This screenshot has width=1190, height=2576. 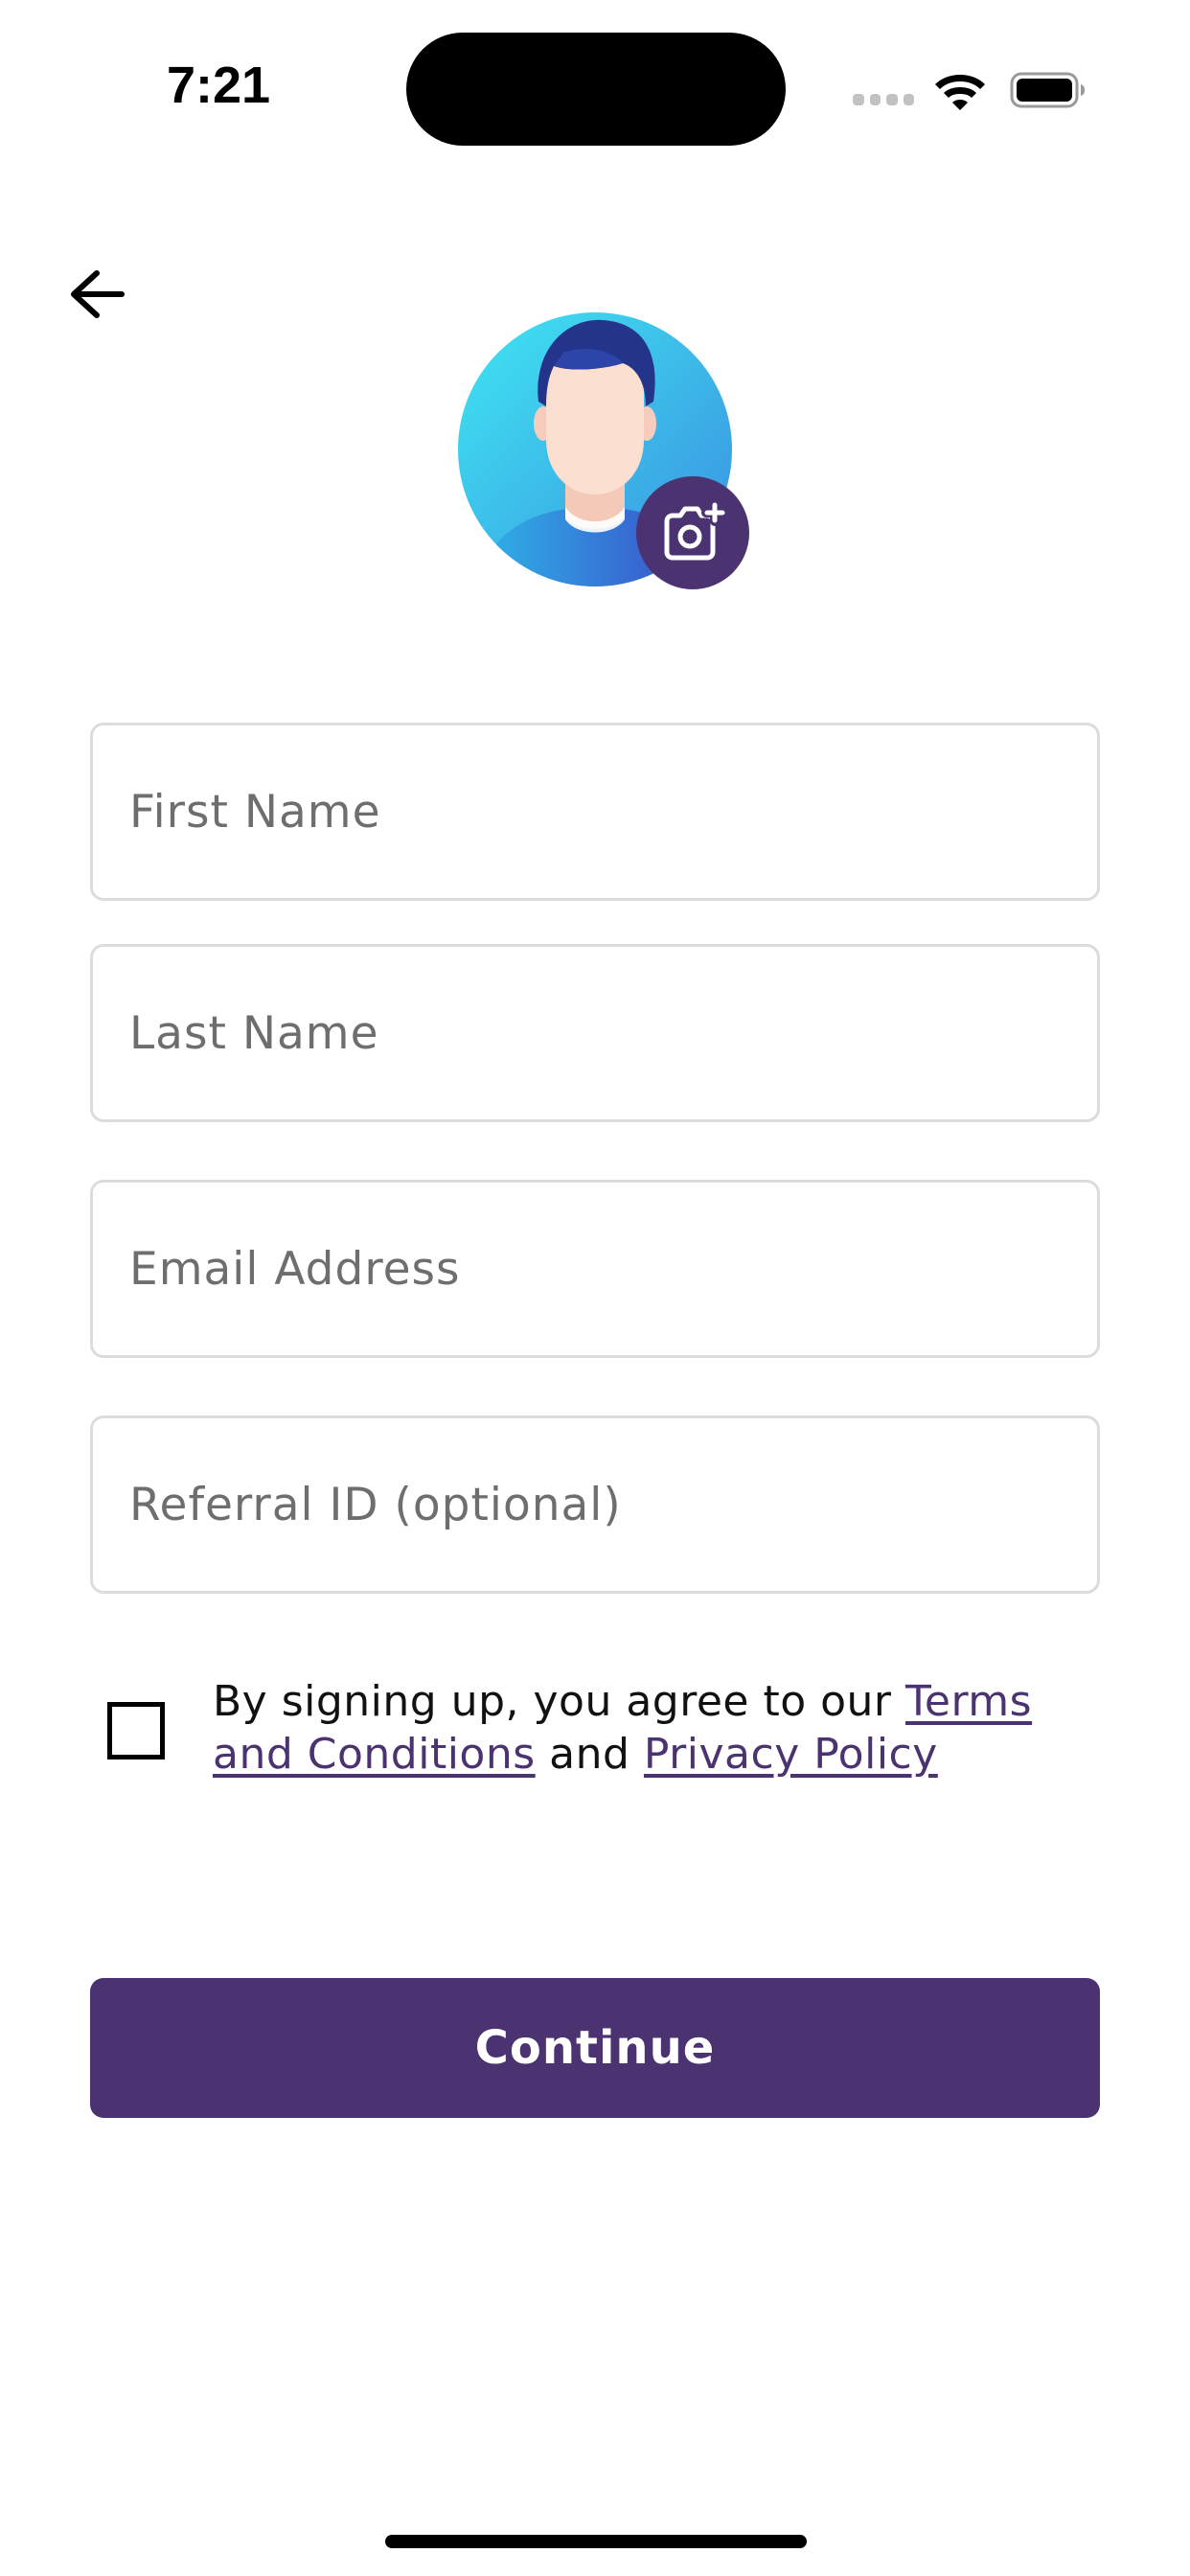 What do you see at coordinates (596, 89) in the screenshot?
I see `dynamic-island` at bounding box center [596, 89].